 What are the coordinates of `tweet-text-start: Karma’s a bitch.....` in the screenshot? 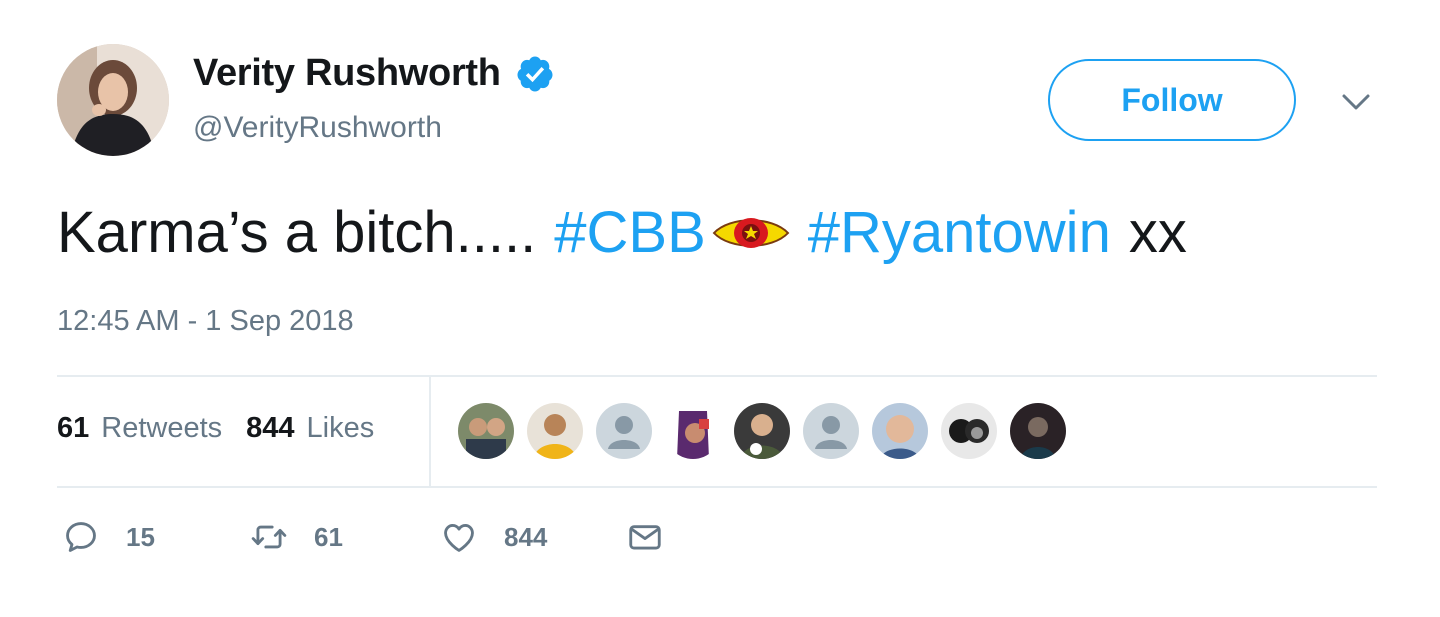 It's located at (297, 232).